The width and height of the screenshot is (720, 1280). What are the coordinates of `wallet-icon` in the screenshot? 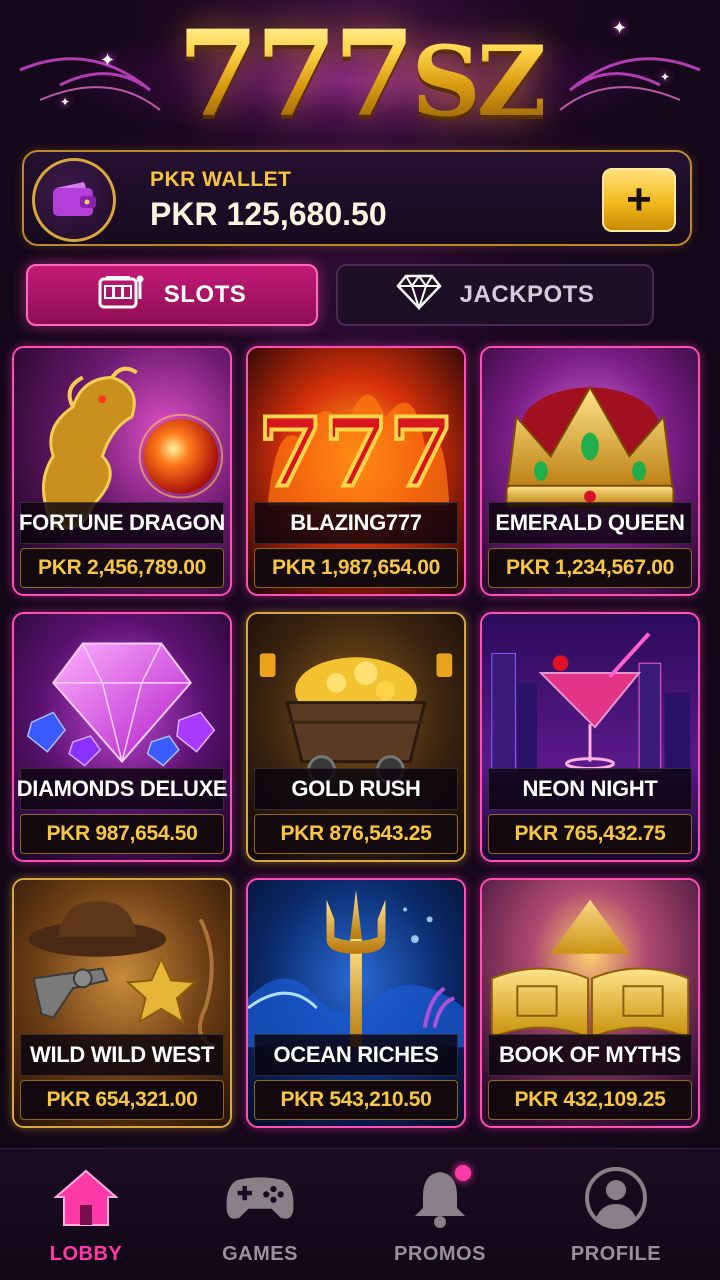 It's located at (74, 200).